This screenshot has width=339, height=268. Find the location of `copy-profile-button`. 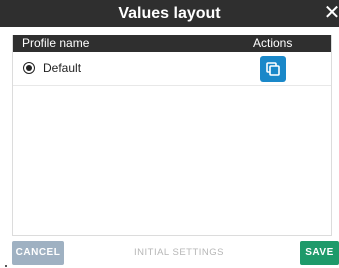

copy-profile-button is located at coordinates (273, 69).